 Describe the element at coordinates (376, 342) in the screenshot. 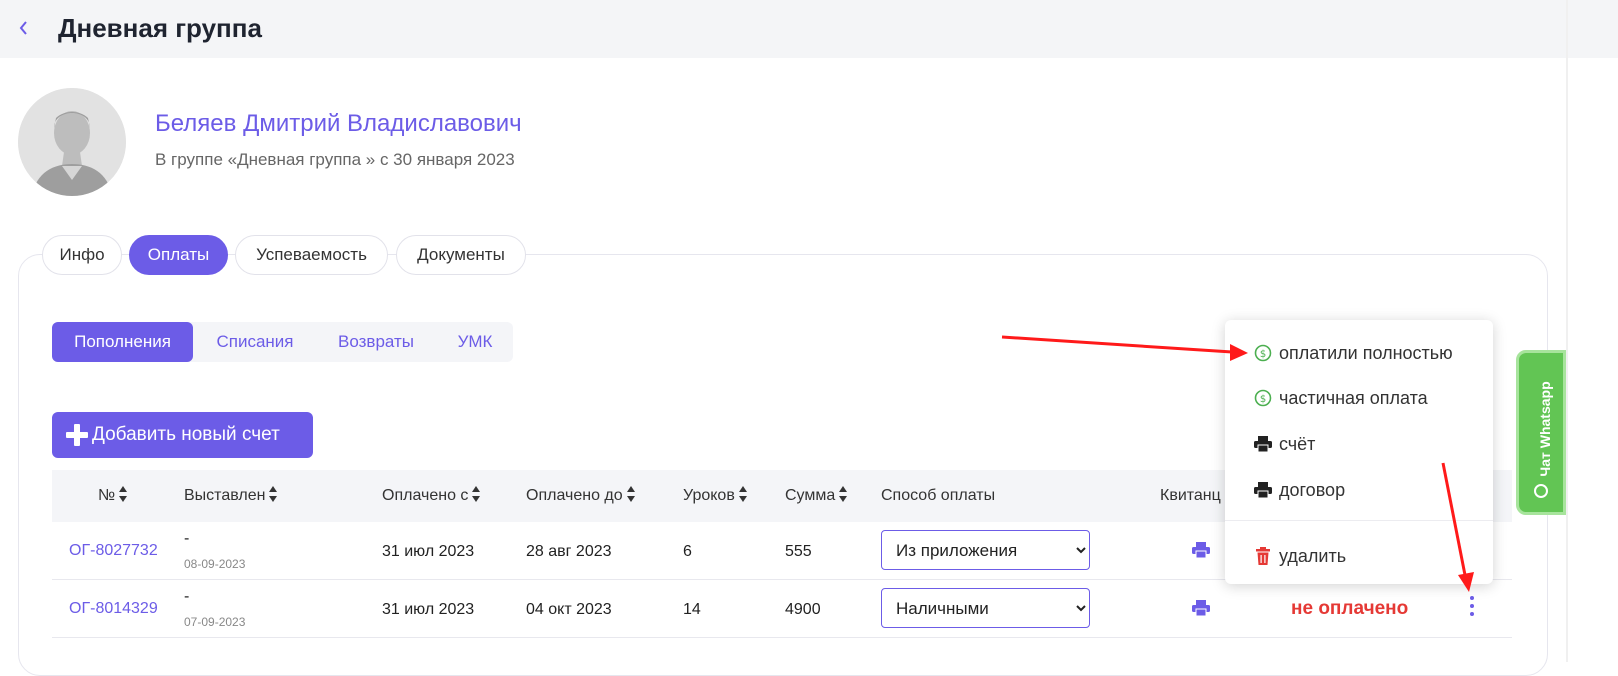

I see `subtab-refunds: Возвраты` at that location.